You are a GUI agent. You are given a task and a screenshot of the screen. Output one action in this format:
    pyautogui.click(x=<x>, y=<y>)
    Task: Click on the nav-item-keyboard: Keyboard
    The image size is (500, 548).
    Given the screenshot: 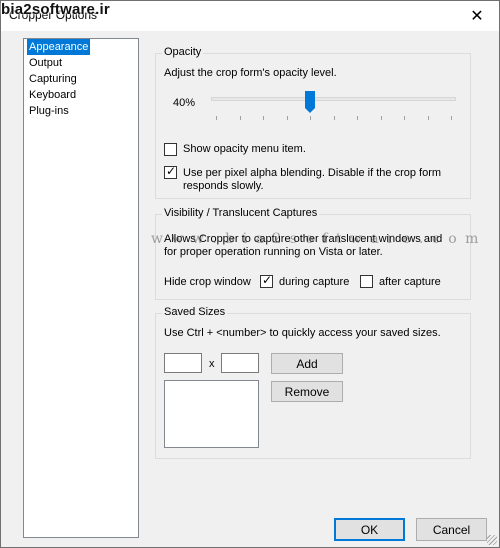 What is the action you would take?
    pyautogui.click(x=52, y=95)
    